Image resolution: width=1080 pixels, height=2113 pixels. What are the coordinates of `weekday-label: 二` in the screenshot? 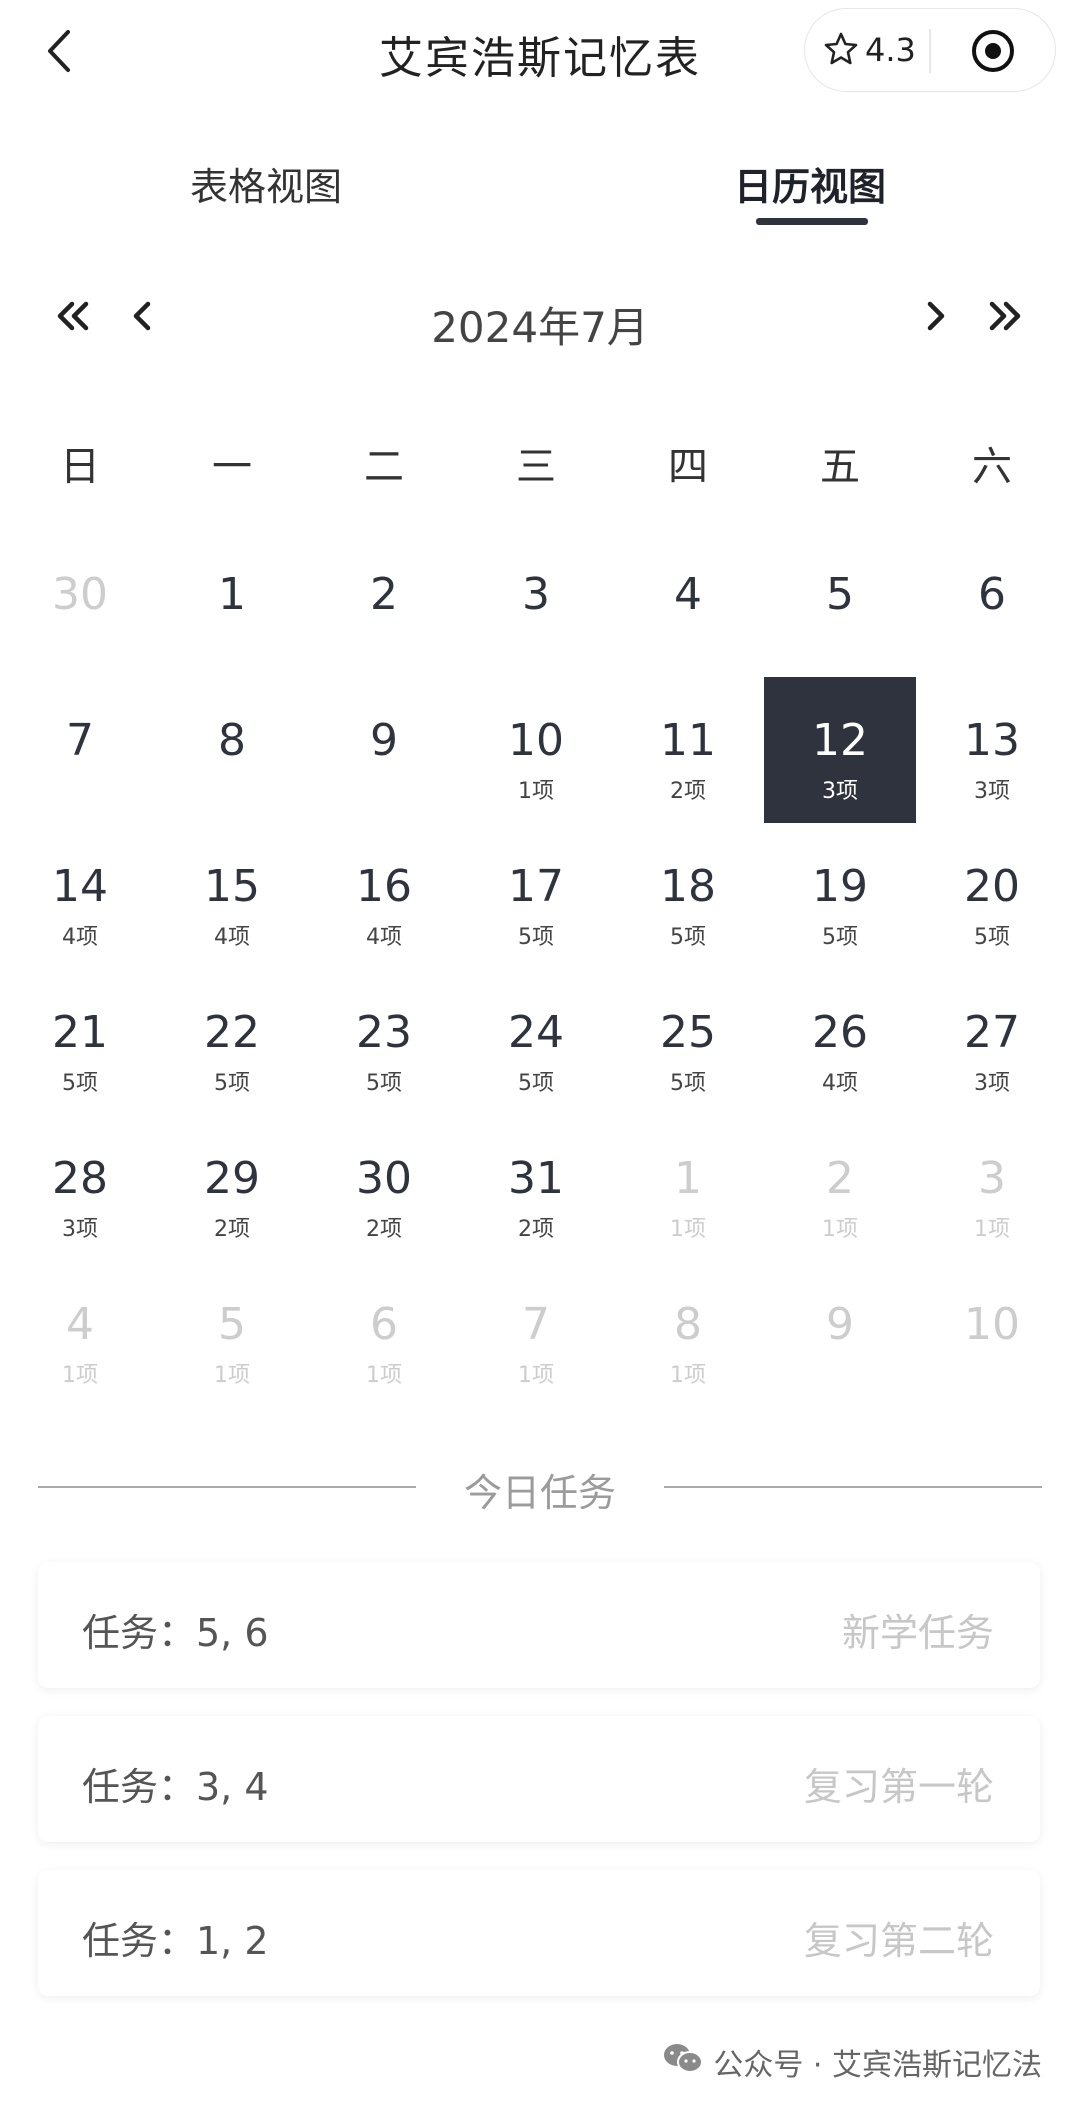 It's located at (384, 467).